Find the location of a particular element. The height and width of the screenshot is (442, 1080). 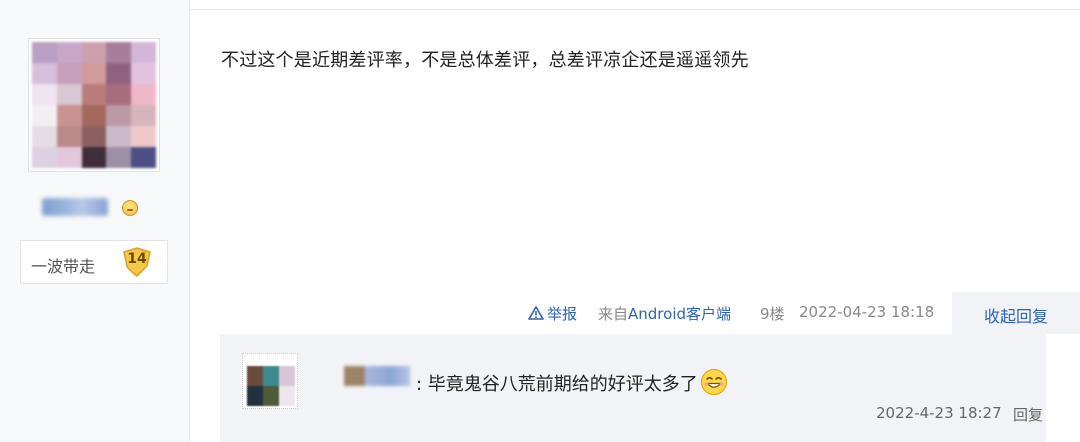

post-source: 来自Android客户端 is located at coordinates (664, 313).